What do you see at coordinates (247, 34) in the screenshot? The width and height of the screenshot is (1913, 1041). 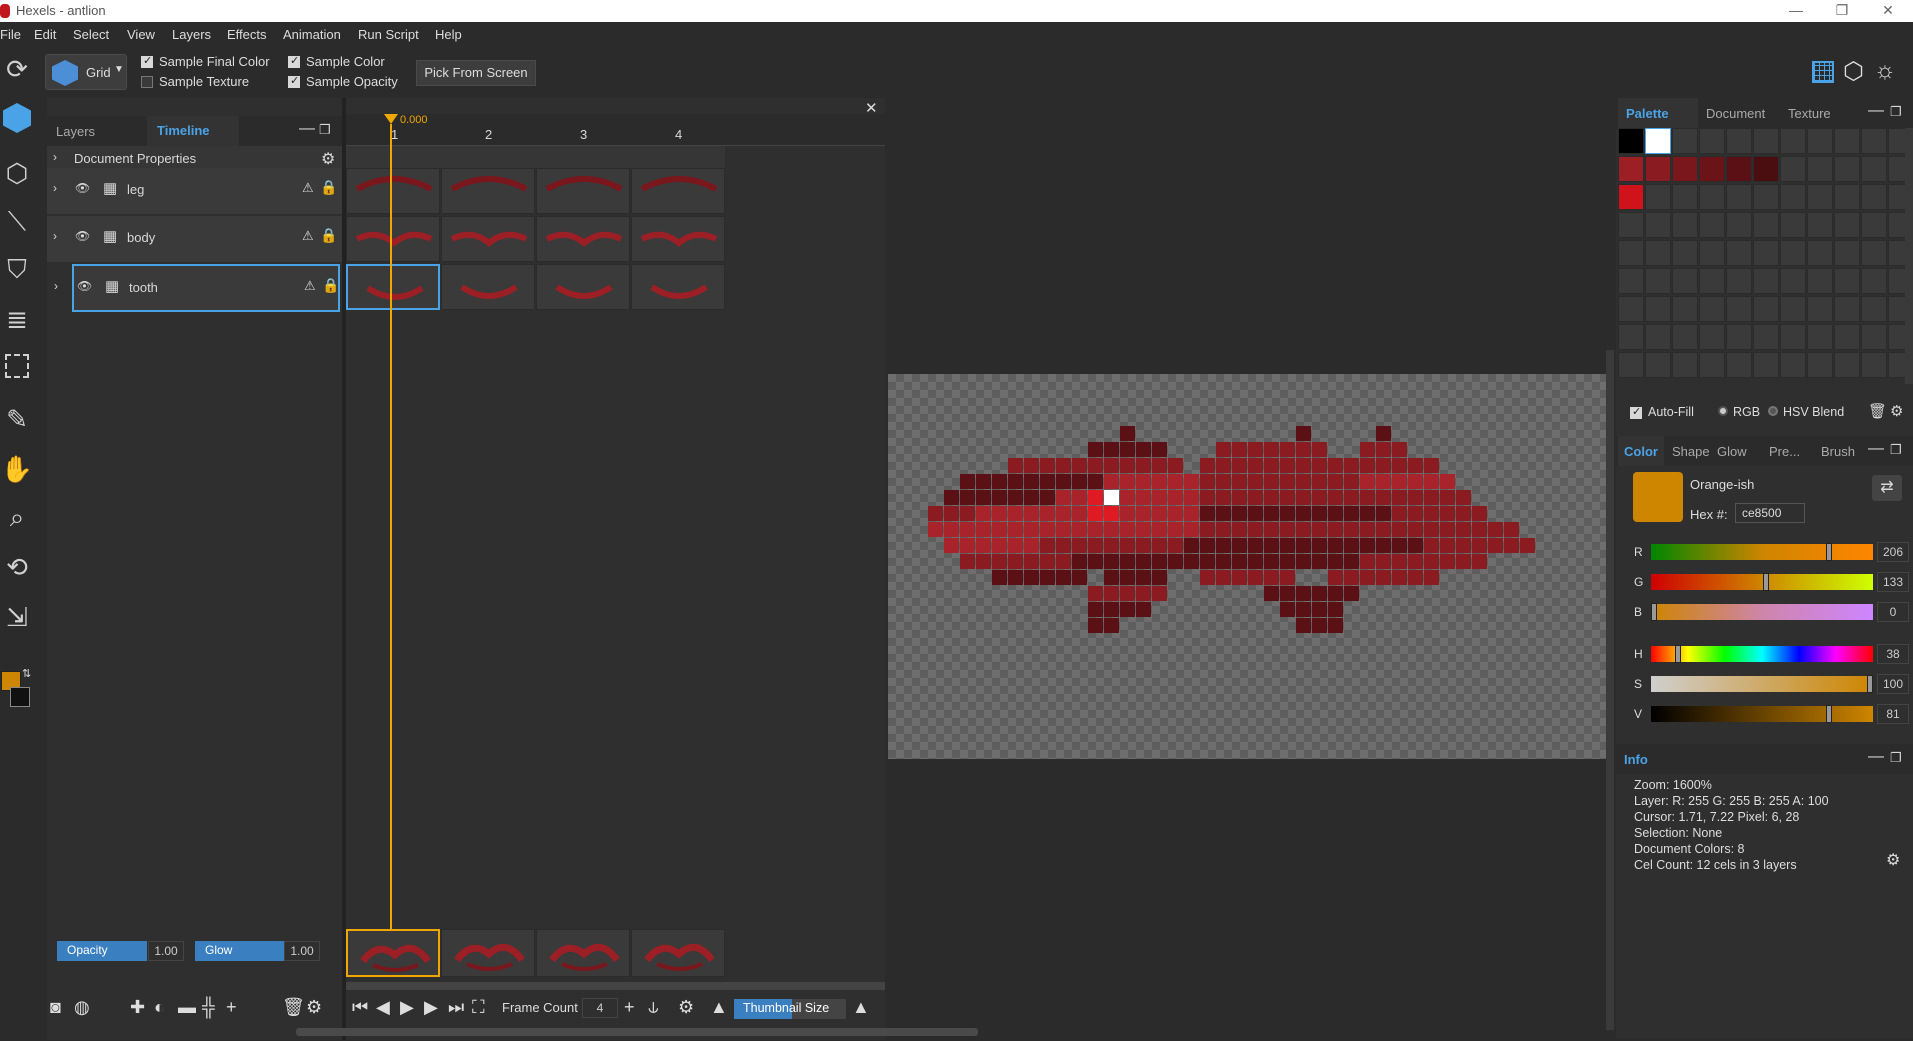 I see `menu-effects: Effects` at bounding box center [247, 34].